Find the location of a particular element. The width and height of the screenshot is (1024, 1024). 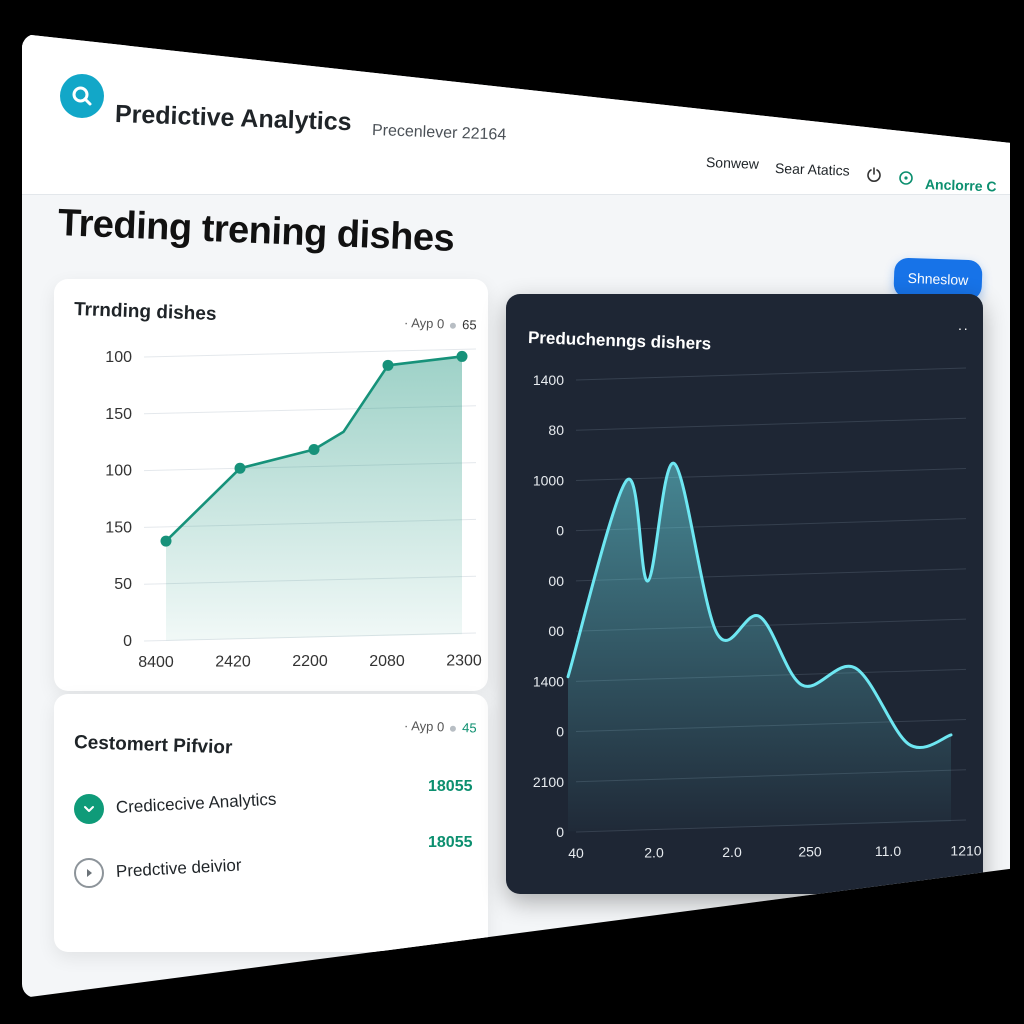

meta-dot is located at coordinates (453, 728).